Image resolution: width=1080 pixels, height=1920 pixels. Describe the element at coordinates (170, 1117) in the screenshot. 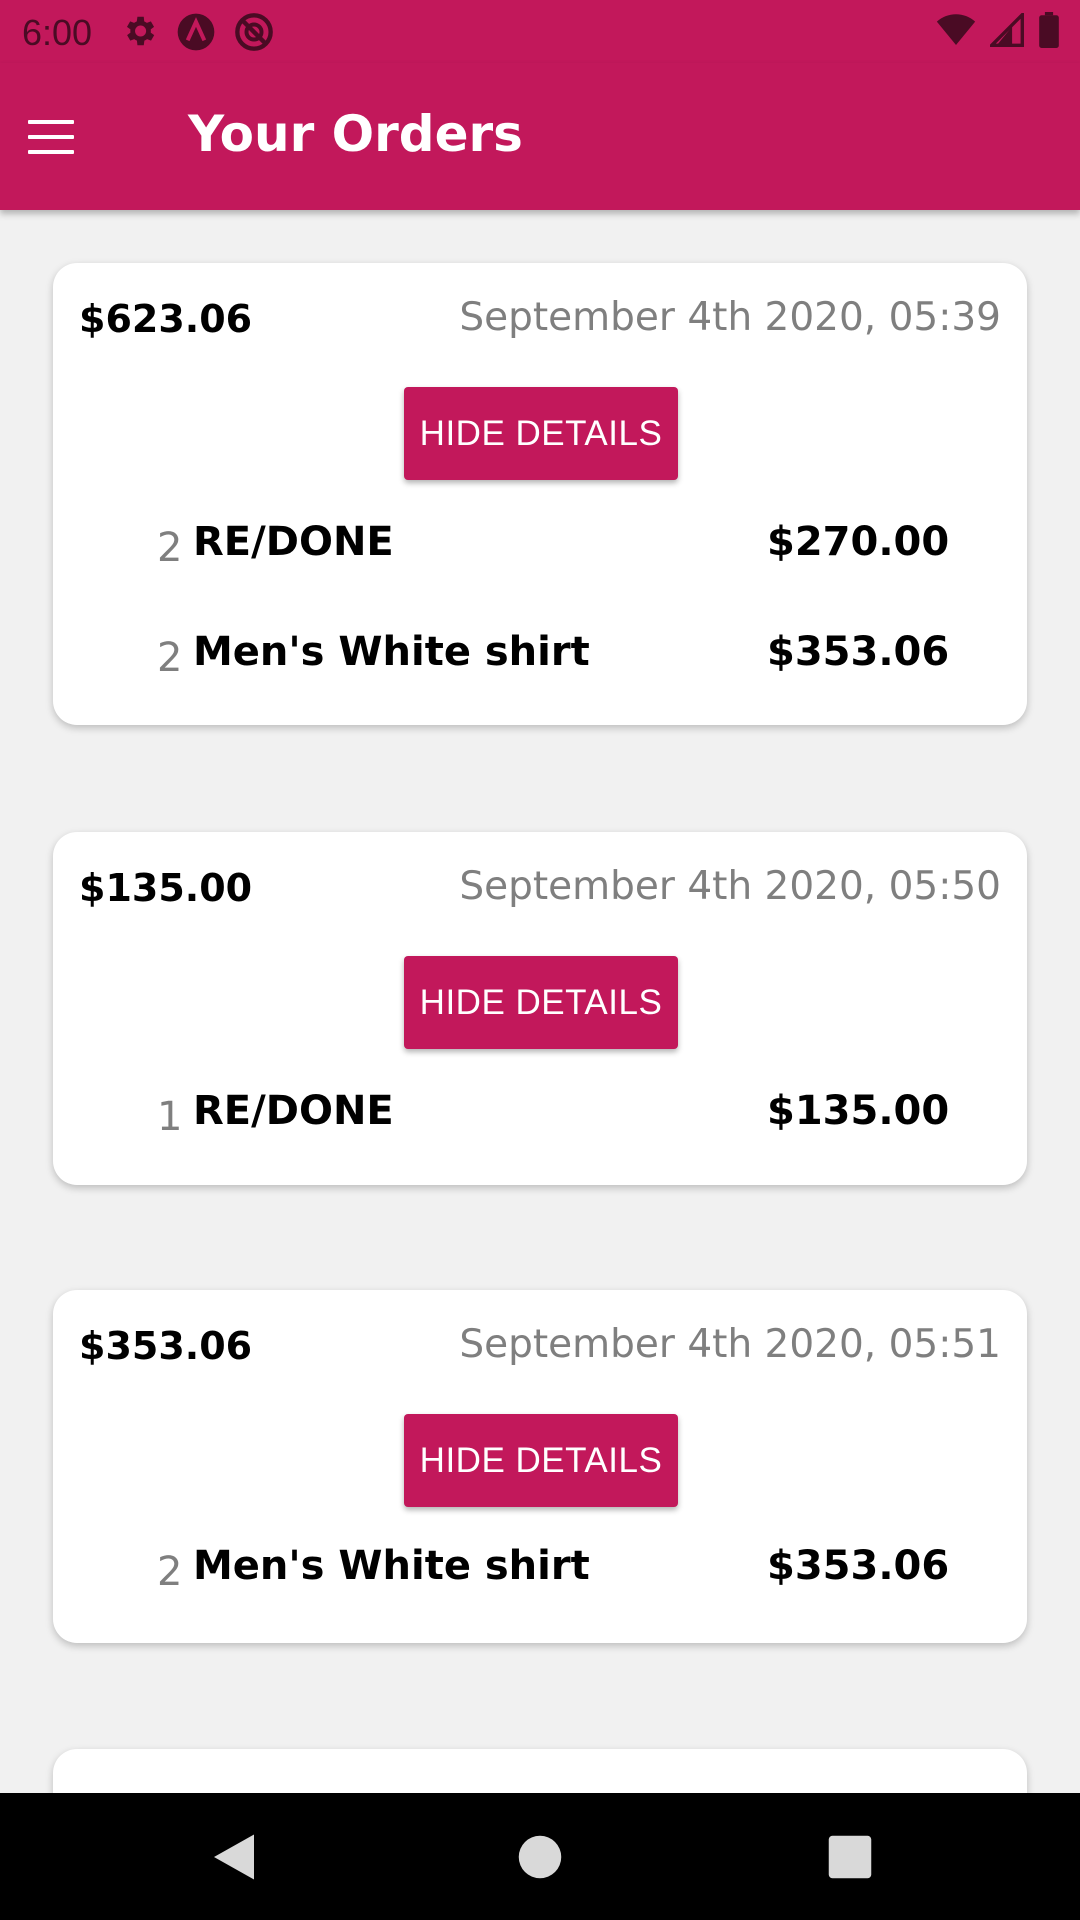

I see `item-quantity: 1` at that location.